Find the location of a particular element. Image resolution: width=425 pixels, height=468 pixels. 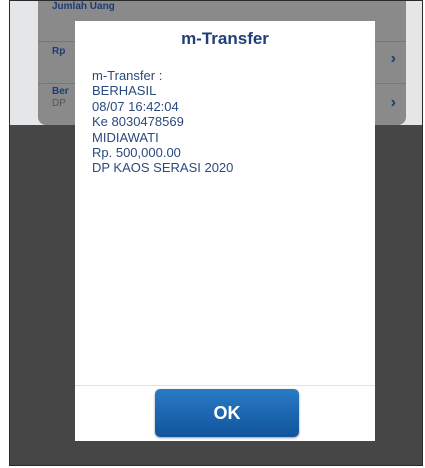

message-line: Ke 8030478569 is located at coordinates (138, 122).